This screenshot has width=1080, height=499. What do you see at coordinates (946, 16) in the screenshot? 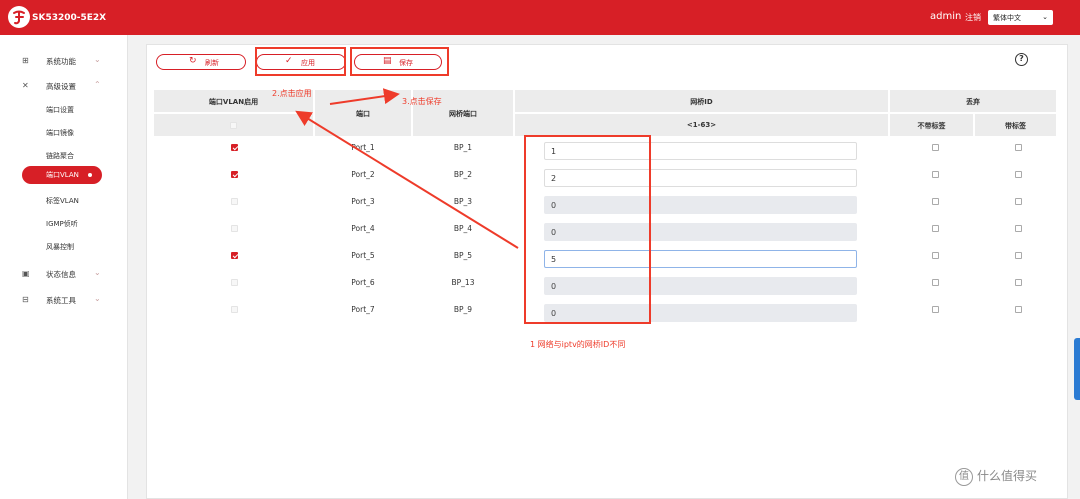
I see `username: admin` at bounding box center [946, 16].